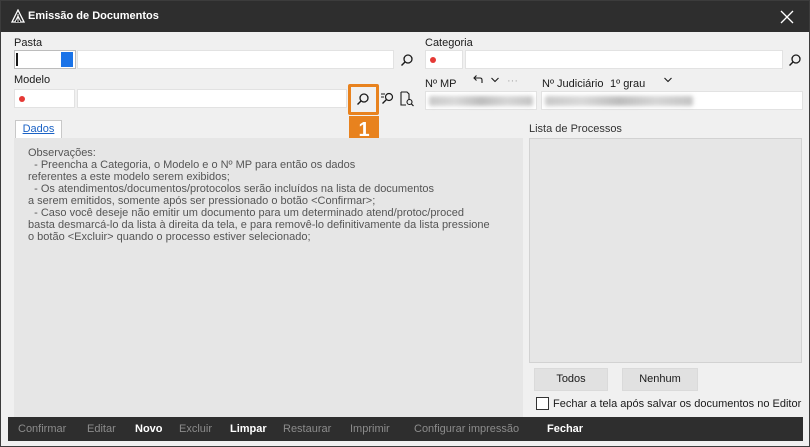 The image size is (810, 447). What do you see at coordinates (512, 81) in the screenshot?
I see `nmp-more-options: ···` at bounding box center [512, 81].